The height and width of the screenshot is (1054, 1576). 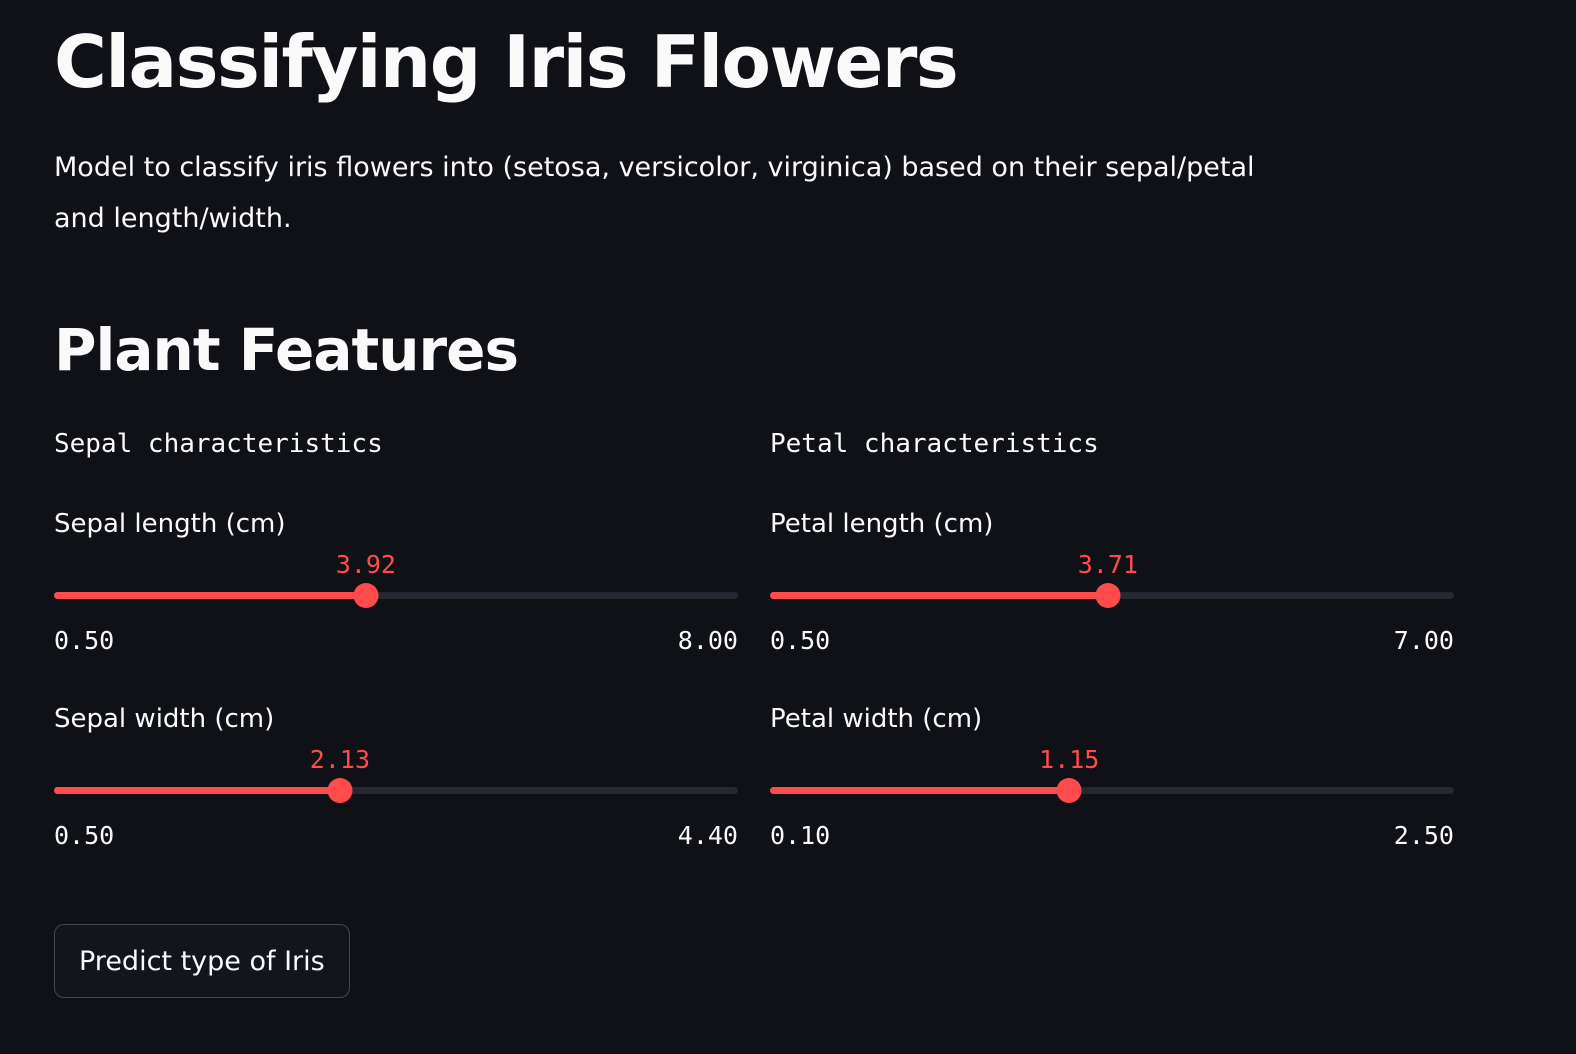 I want to click on sepal-width-max: 4.40, so click(x=707, y=835).